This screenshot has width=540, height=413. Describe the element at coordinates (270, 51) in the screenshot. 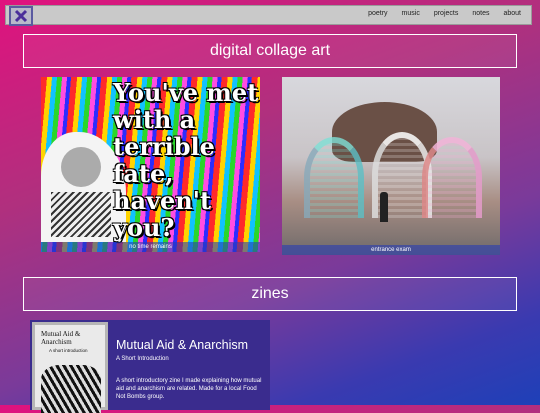

I see `section-header-collage: digital collage art` at that location.